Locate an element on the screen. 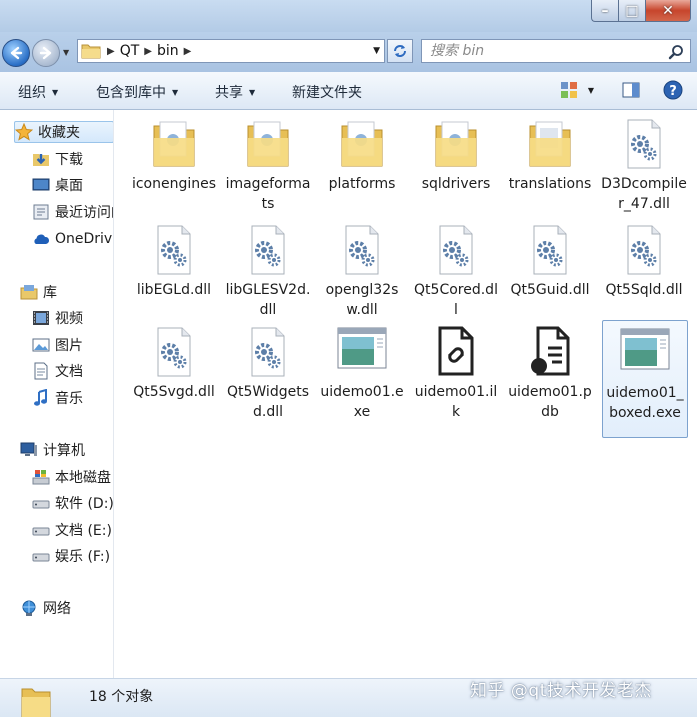 The width and height of the screenshot is (697, 717). nav-item-libraries: 库 is located at coordinates (38, 292).